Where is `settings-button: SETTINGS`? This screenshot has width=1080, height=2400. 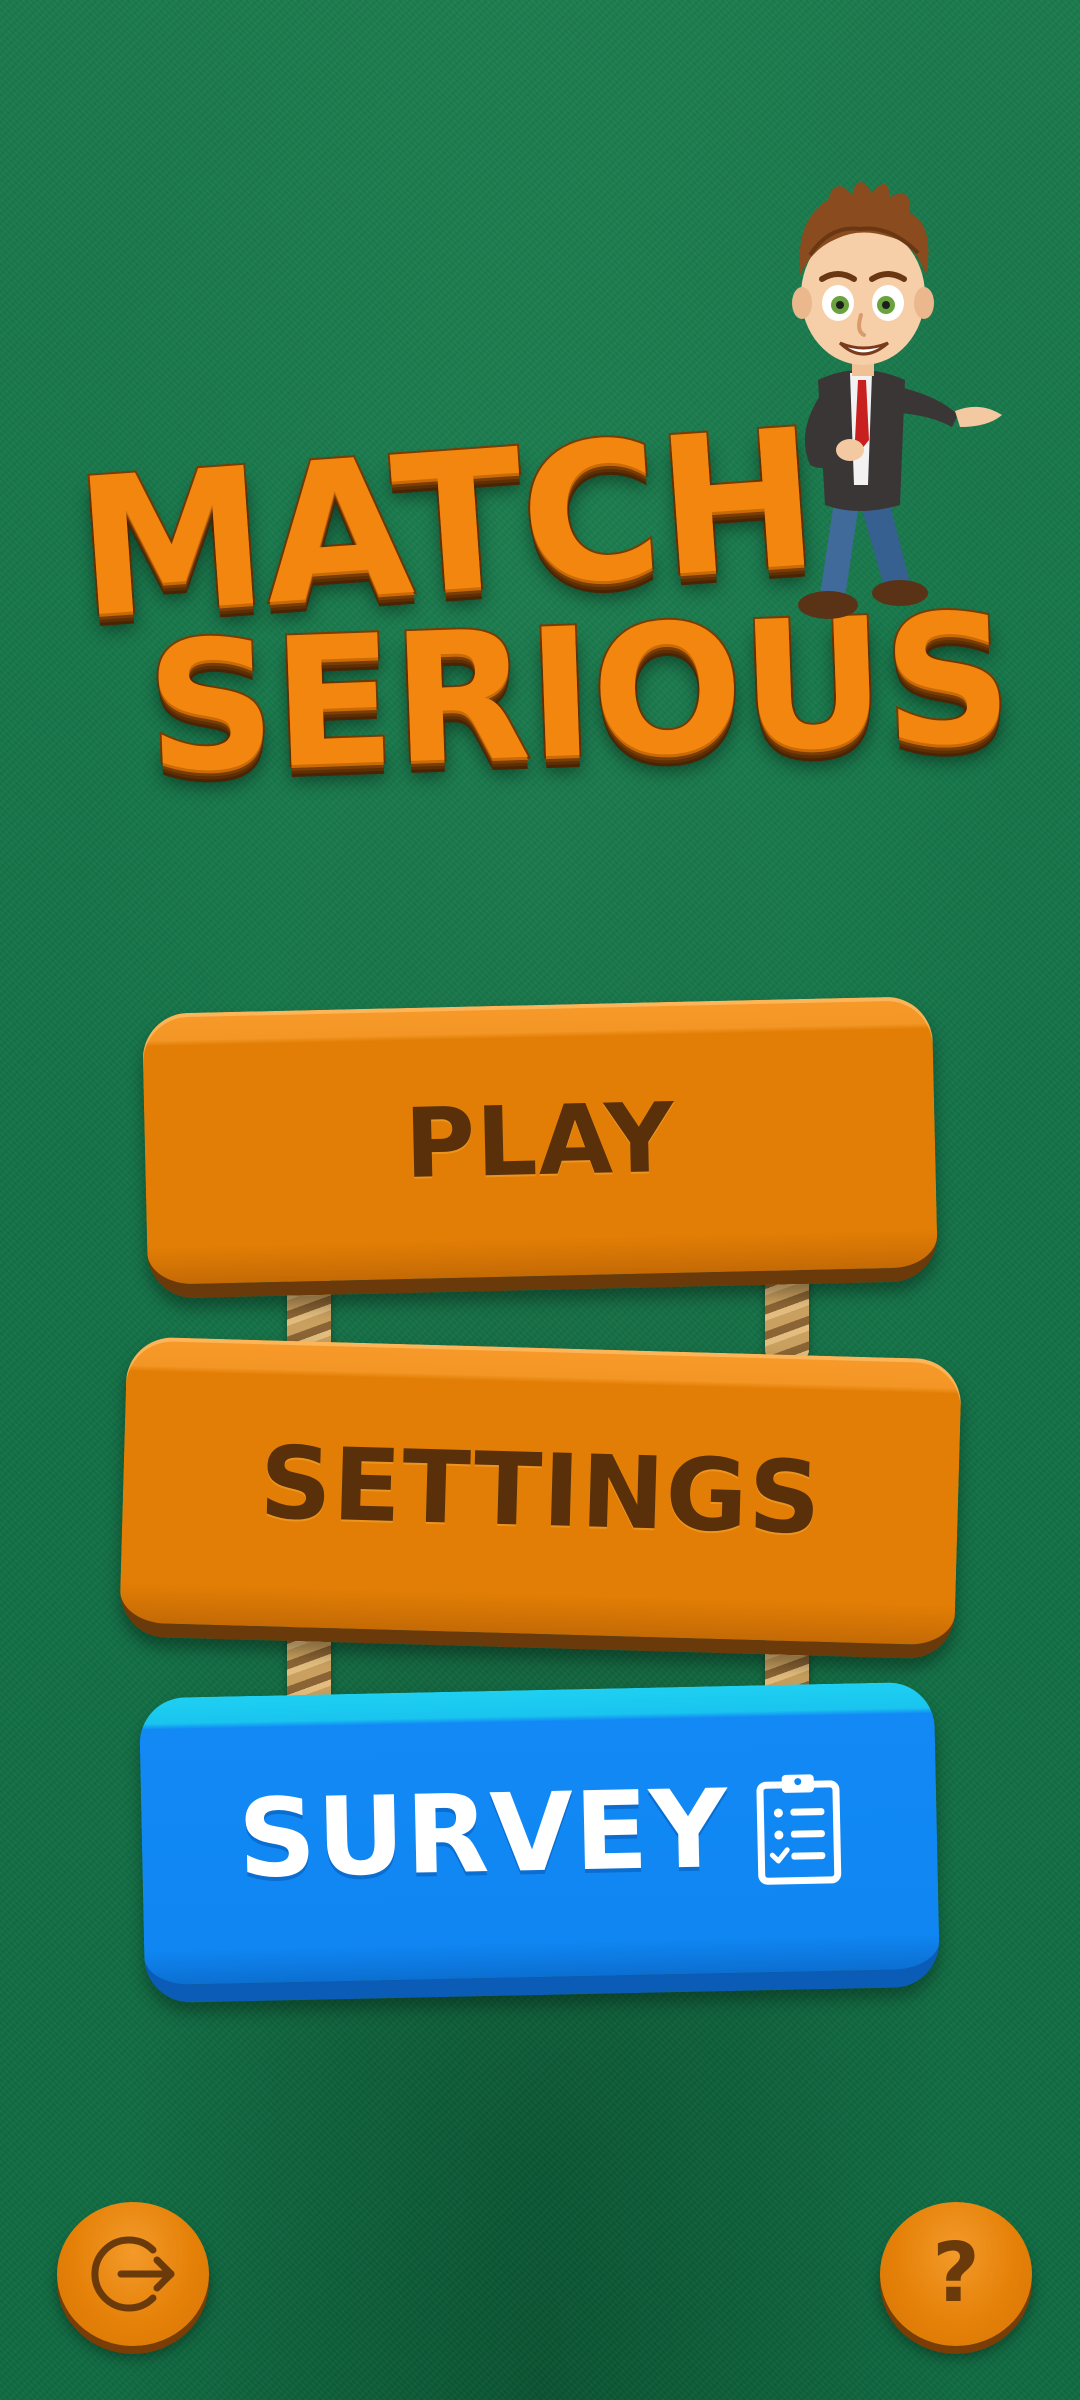 settings-button: SETTINGS is located at coordinates (540, 1498).